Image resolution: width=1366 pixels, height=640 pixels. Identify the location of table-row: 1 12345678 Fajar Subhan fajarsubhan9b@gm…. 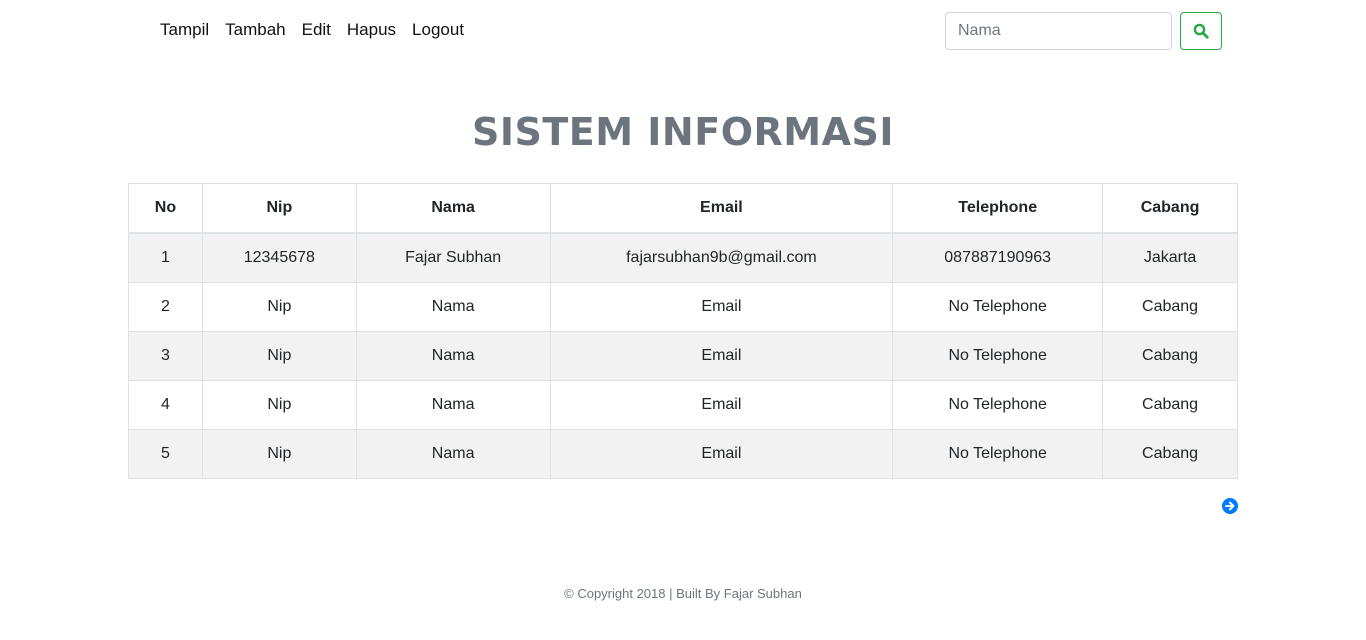
(683, 257).